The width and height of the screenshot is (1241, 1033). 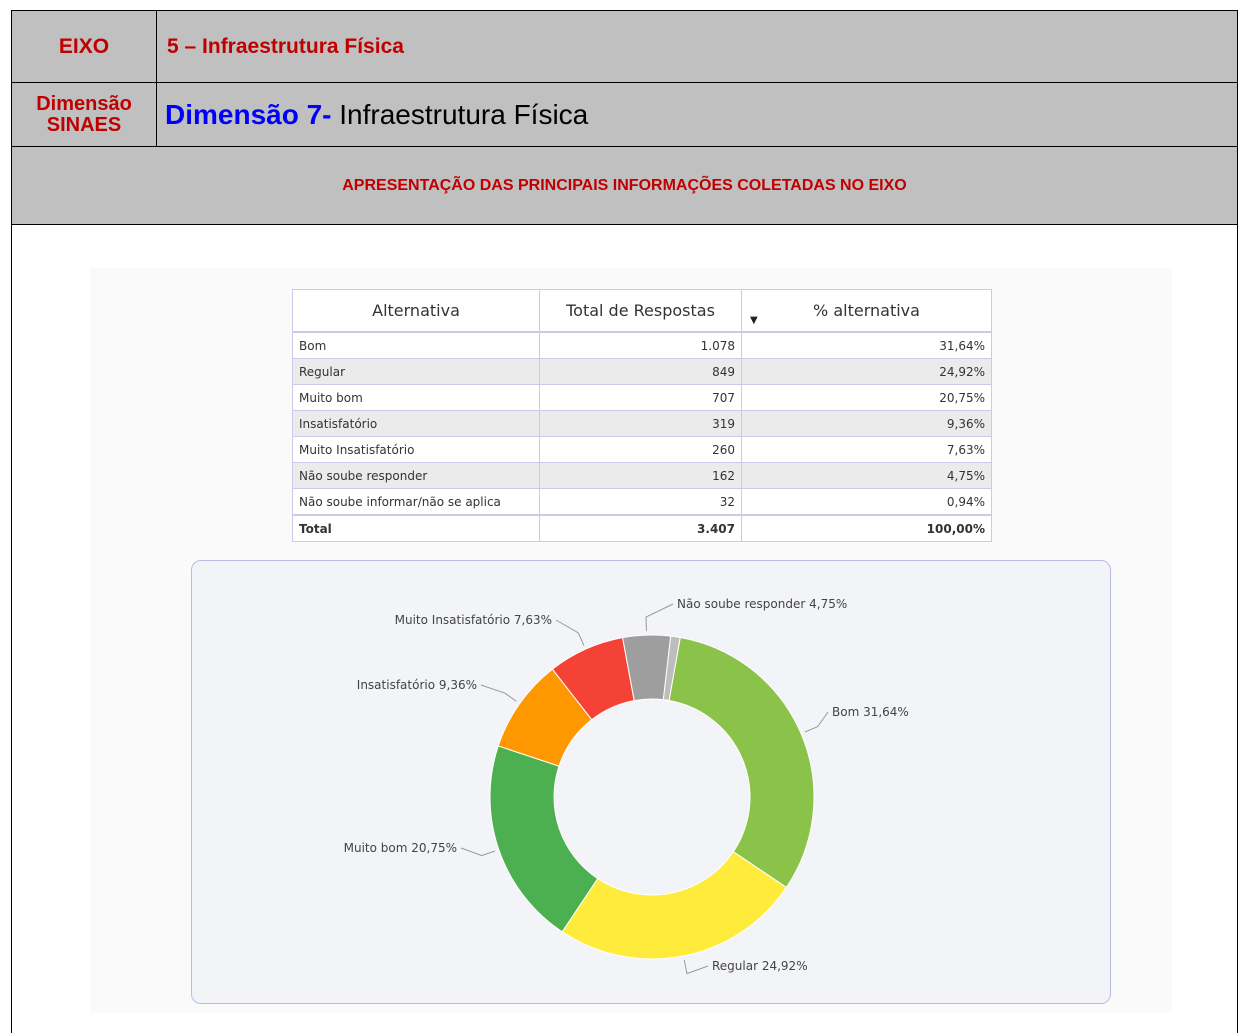 What do you see at coordinates (866, 423) in the screenshot?
I see `cell-percent: 9,36%` at bounding box center [866, 423].